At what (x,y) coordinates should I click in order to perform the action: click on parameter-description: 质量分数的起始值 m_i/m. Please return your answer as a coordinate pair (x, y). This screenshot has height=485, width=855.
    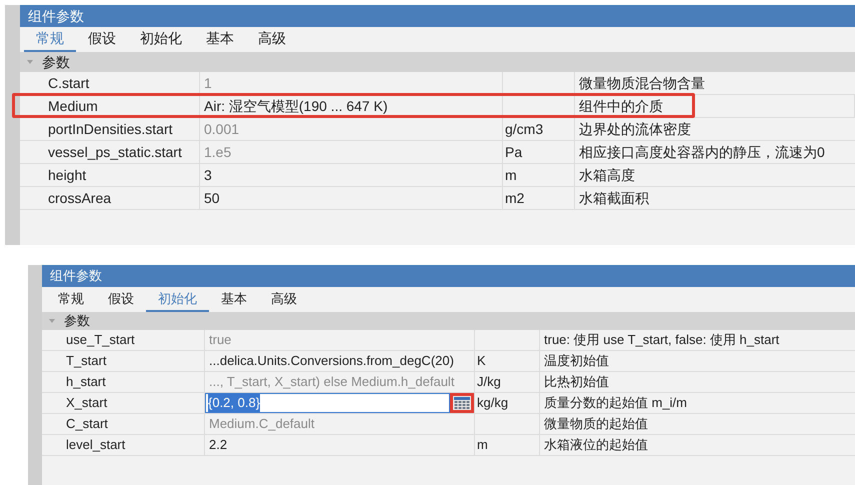
    Looking at the image, I should click on (615, 403).